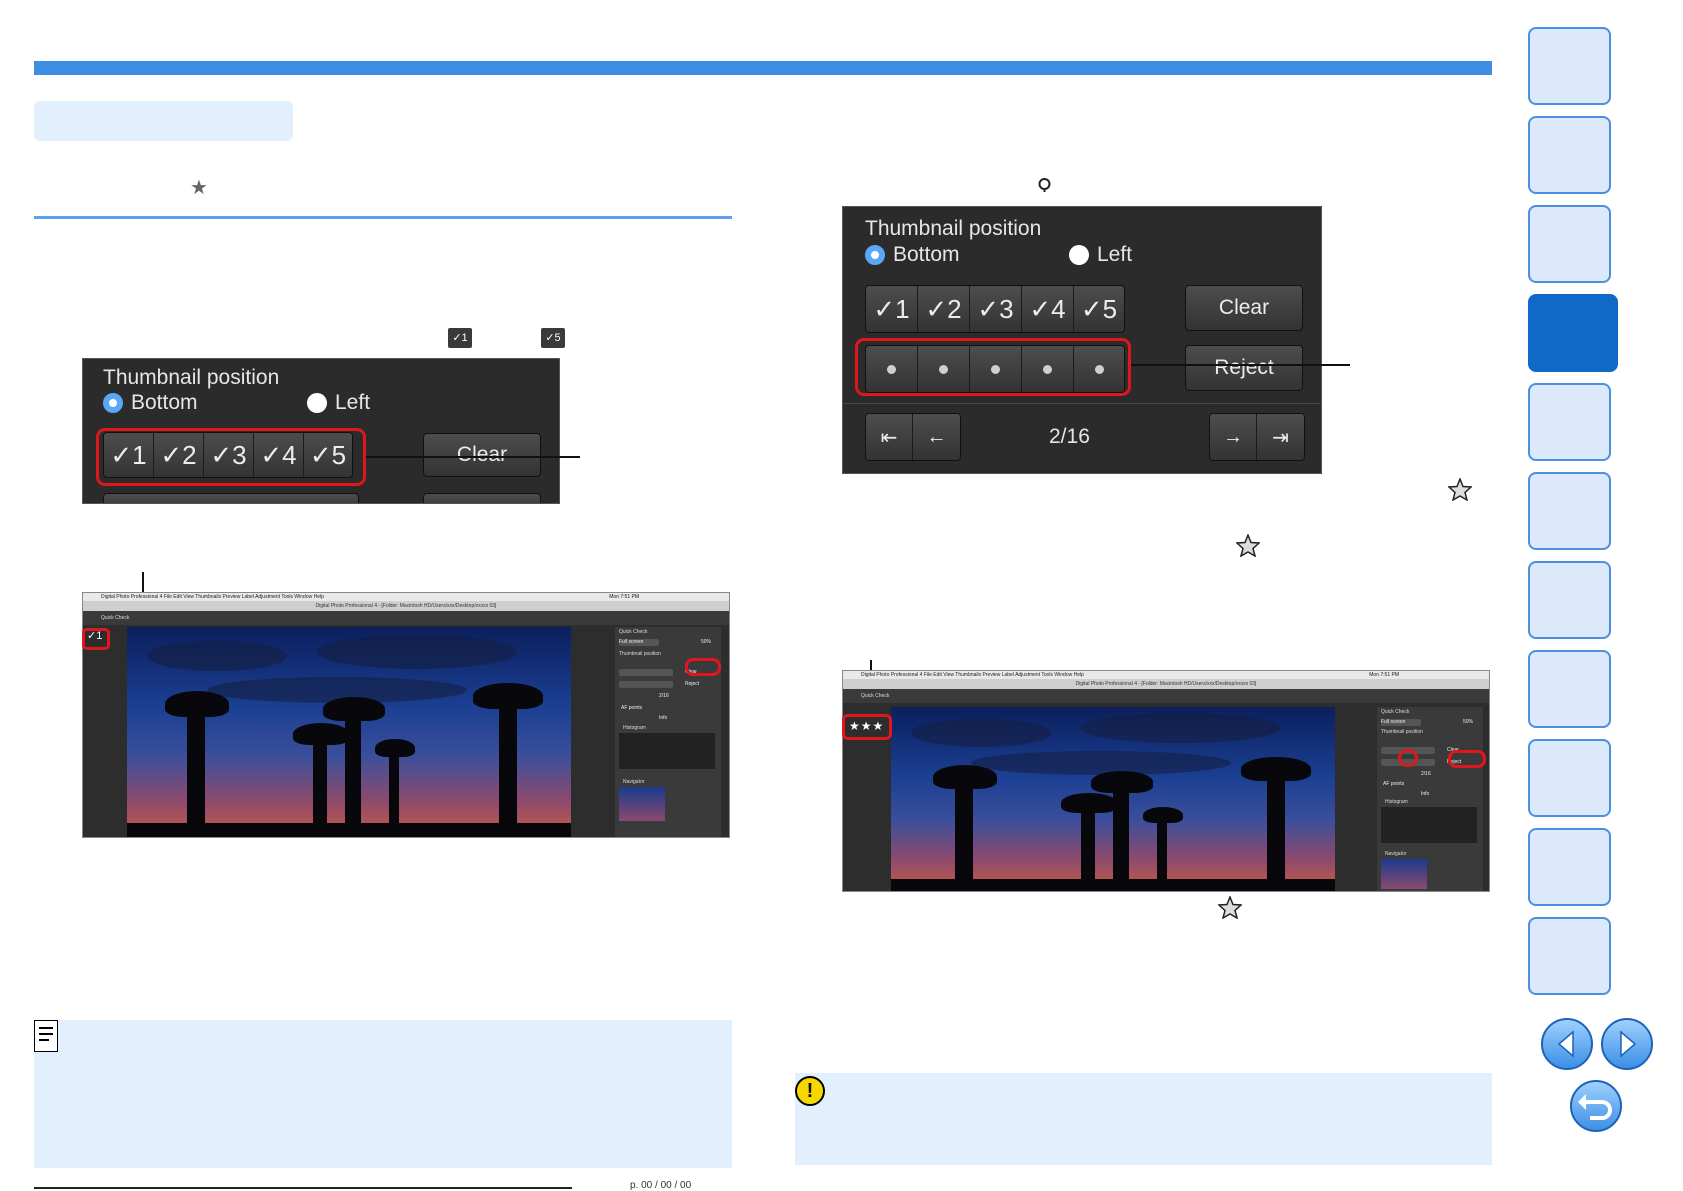  Describe the element at coordinates (1244, 368) in the screenshot. I see `reject-button: Reject` at that location.